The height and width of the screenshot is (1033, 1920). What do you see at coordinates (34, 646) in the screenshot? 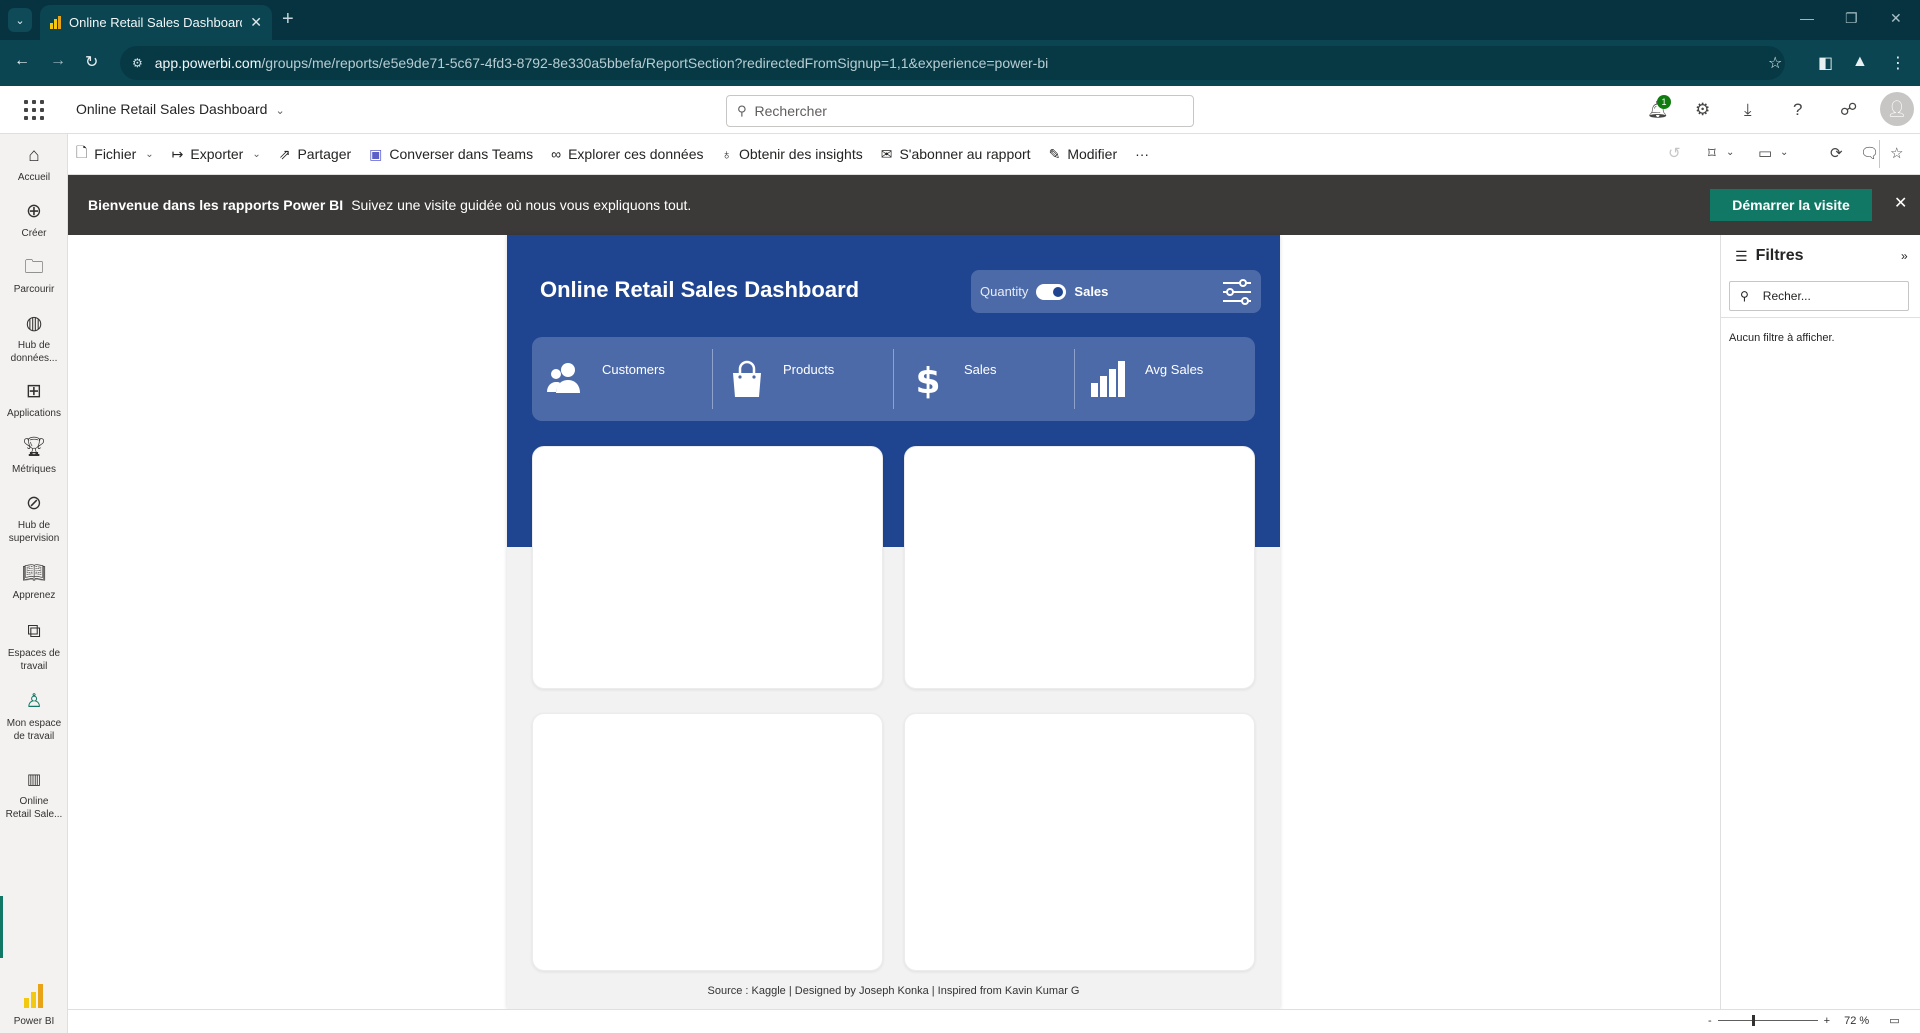
I see `nav-workspaces: ⧉ Espaces de travail` at bounding box center [34, 646].